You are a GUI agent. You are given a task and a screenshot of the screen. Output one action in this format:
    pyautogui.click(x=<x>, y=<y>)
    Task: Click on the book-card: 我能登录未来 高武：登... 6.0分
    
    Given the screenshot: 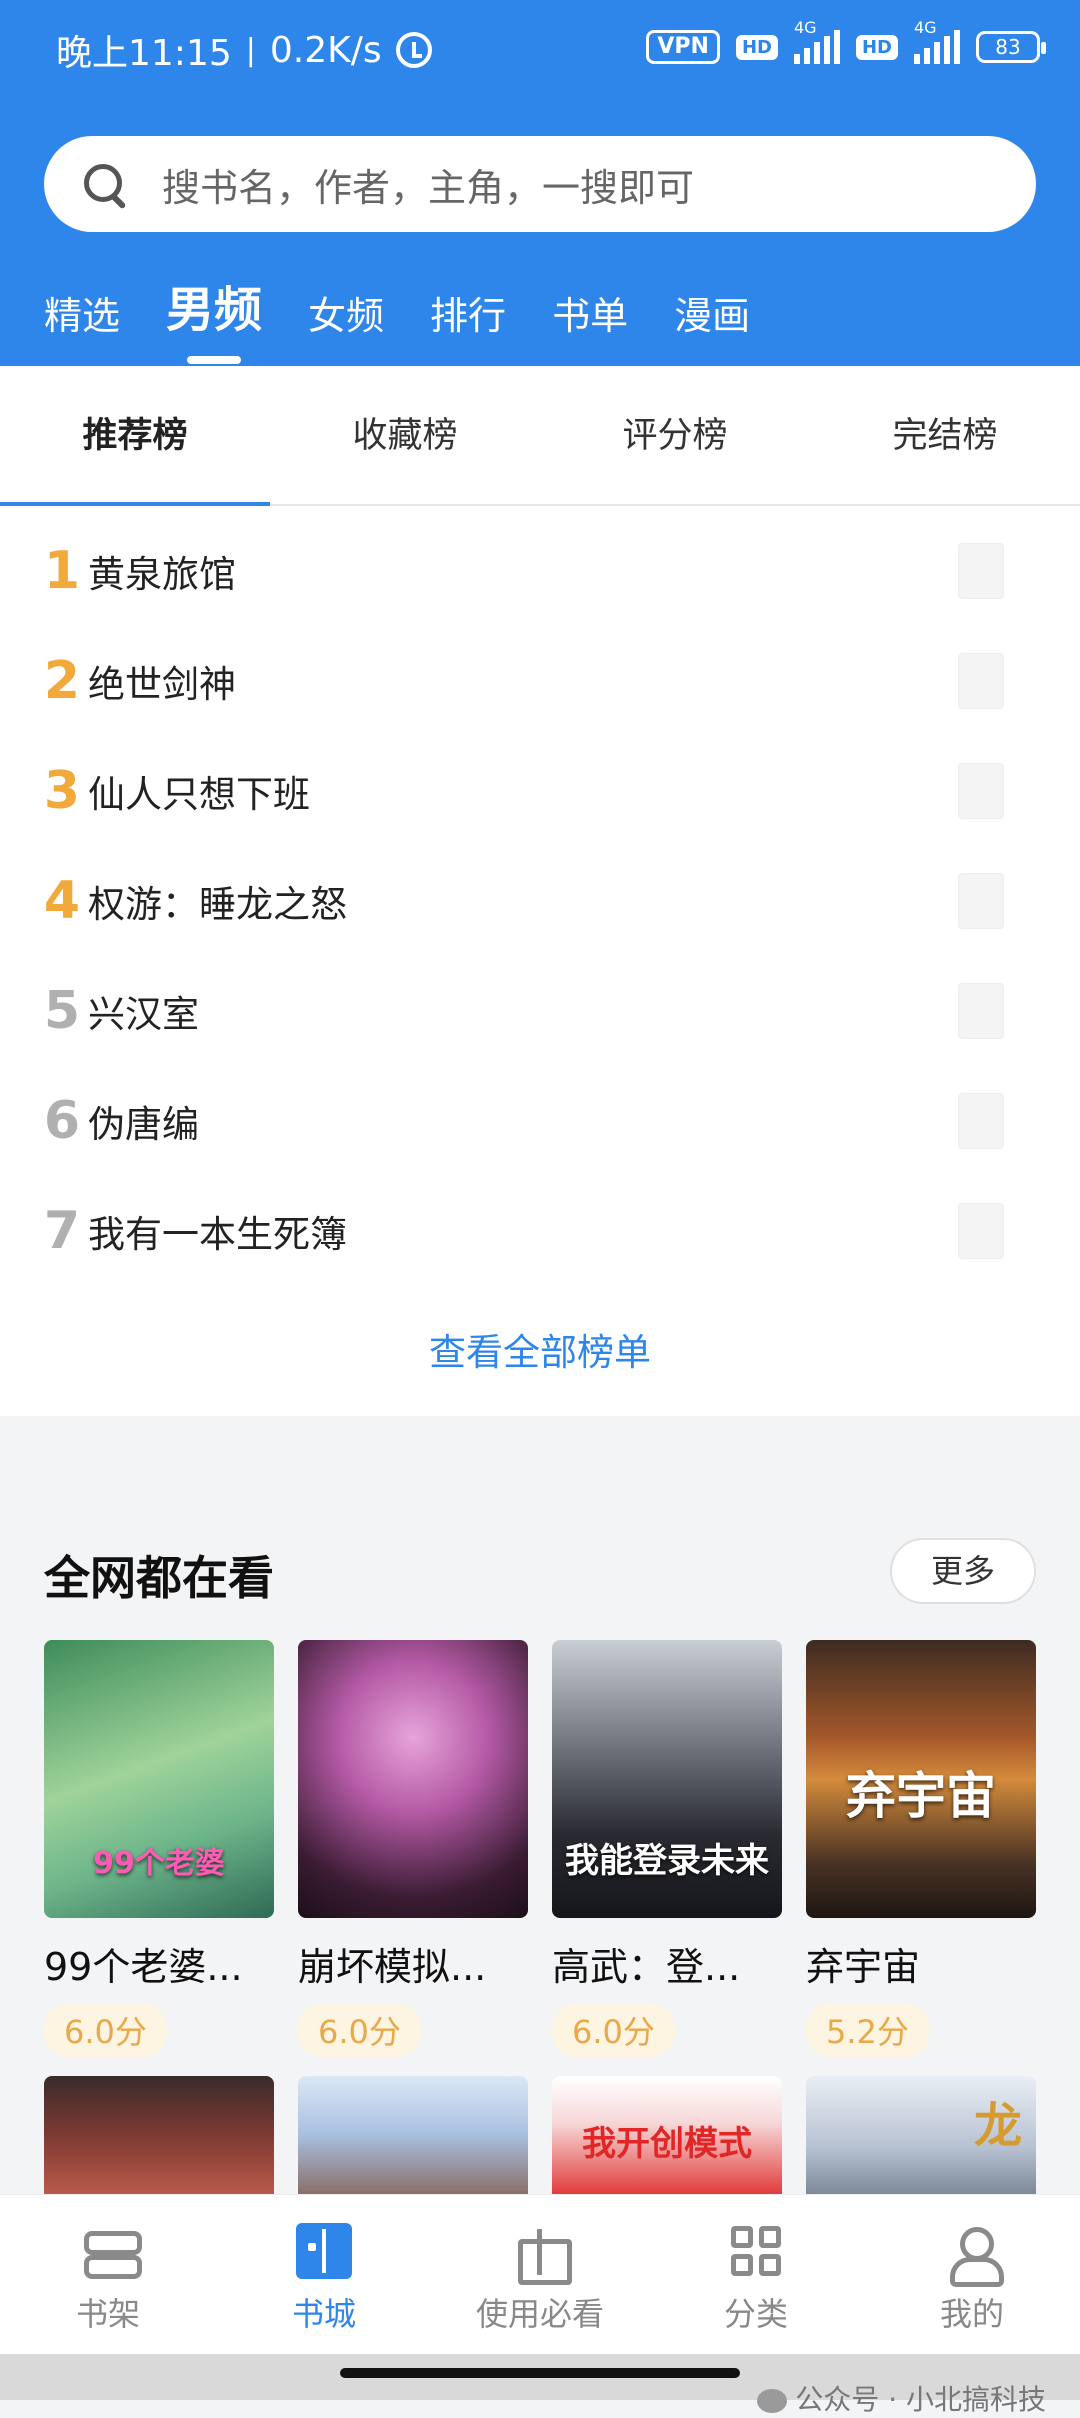 What is the action you would take?
    pyautogui.click(x=667, y=1848)
    